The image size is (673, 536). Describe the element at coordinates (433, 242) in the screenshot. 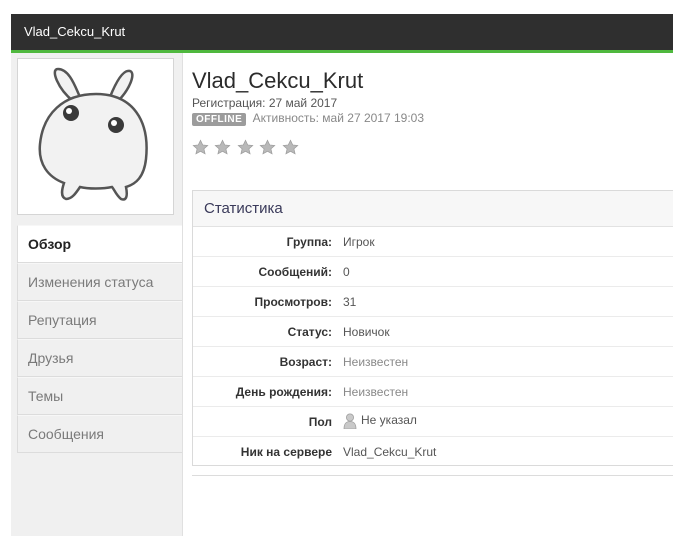

I see `stats-row-group: Группа: Игрок` at that location.